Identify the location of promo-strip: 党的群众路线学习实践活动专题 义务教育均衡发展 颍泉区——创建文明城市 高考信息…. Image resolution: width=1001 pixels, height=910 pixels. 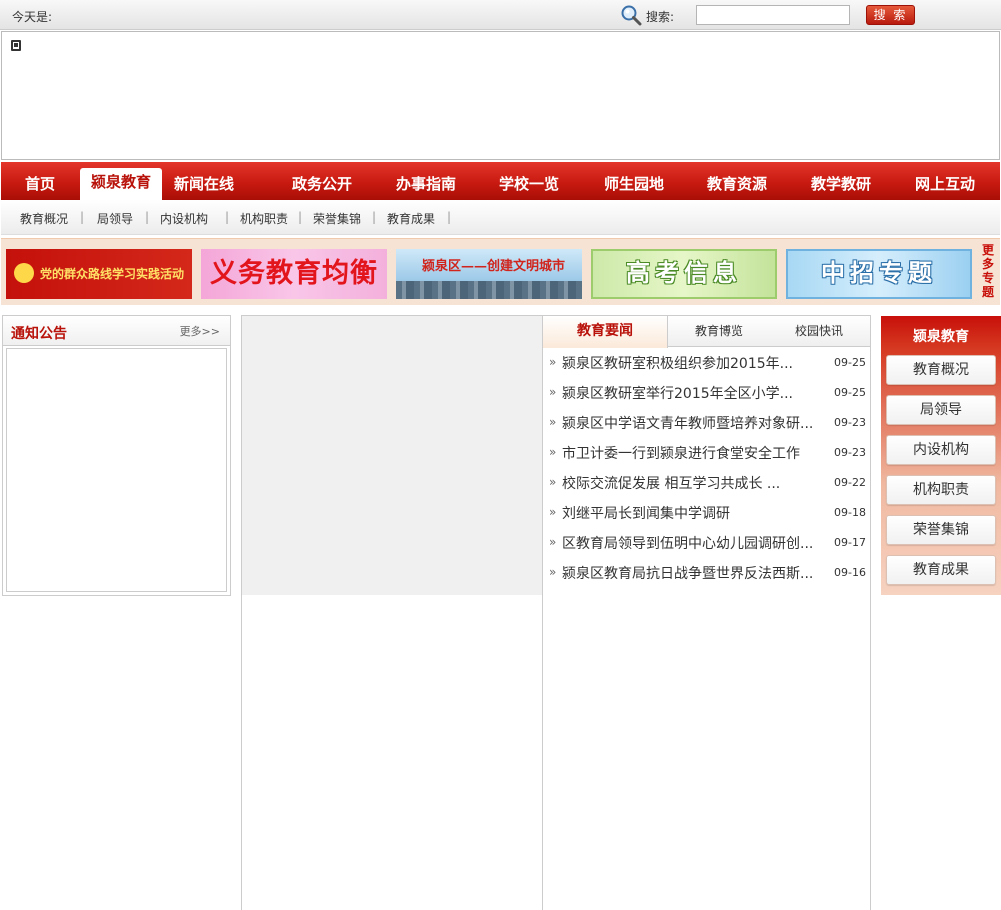
(500, 271).